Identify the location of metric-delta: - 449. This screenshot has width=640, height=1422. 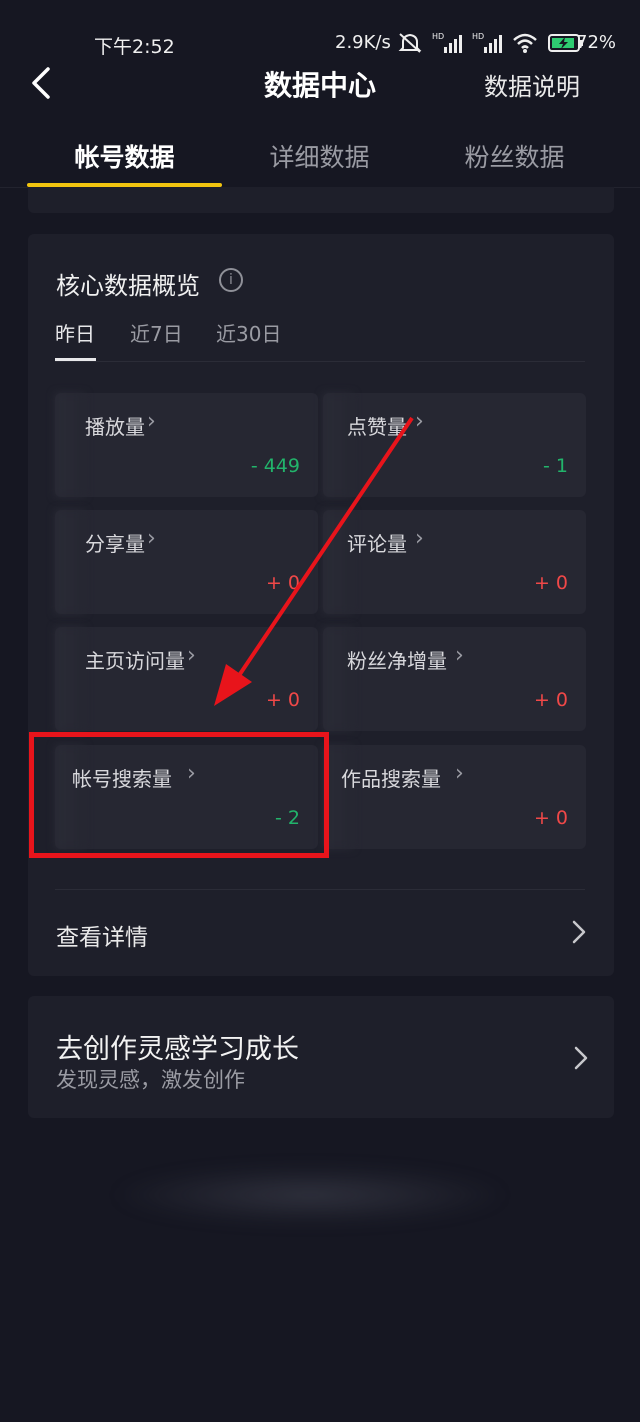
(275, 466).